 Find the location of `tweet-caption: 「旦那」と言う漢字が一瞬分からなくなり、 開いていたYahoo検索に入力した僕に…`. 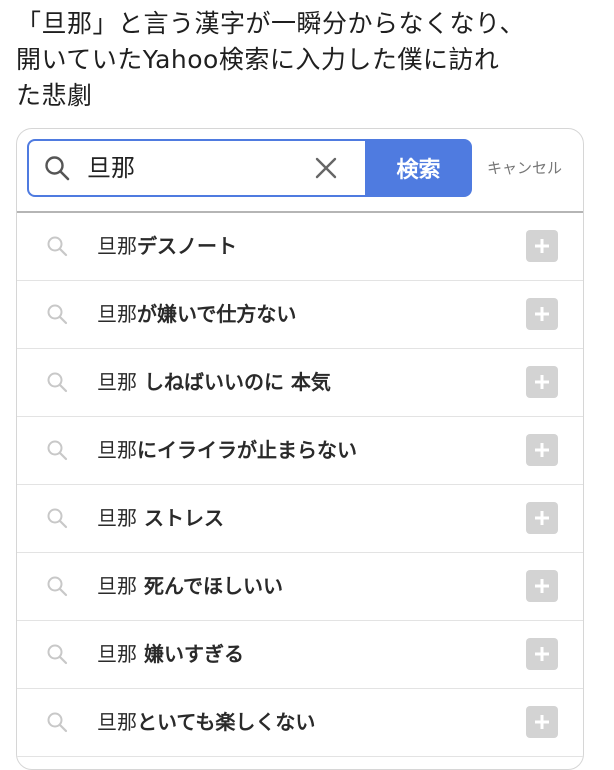

tweet-caption: 「旦那」と言う漢字が一瞬分からなくなり、 開いていたYahoo検索に入力した僕に… is located at coordinates (309, 60).